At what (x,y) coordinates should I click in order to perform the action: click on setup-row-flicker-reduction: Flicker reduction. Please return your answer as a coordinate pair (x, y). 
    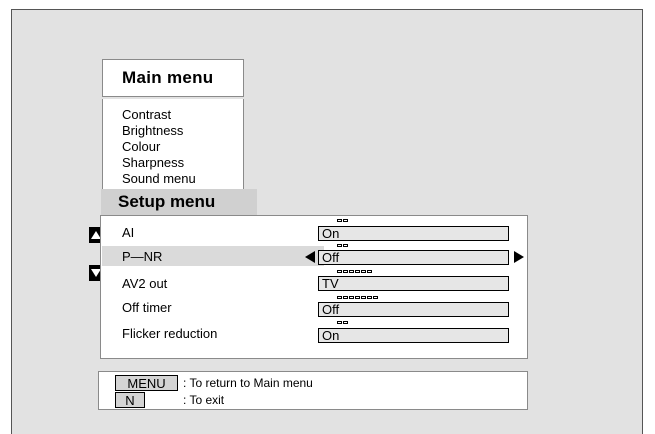
    Looking at the image, I should click on (210, 333).